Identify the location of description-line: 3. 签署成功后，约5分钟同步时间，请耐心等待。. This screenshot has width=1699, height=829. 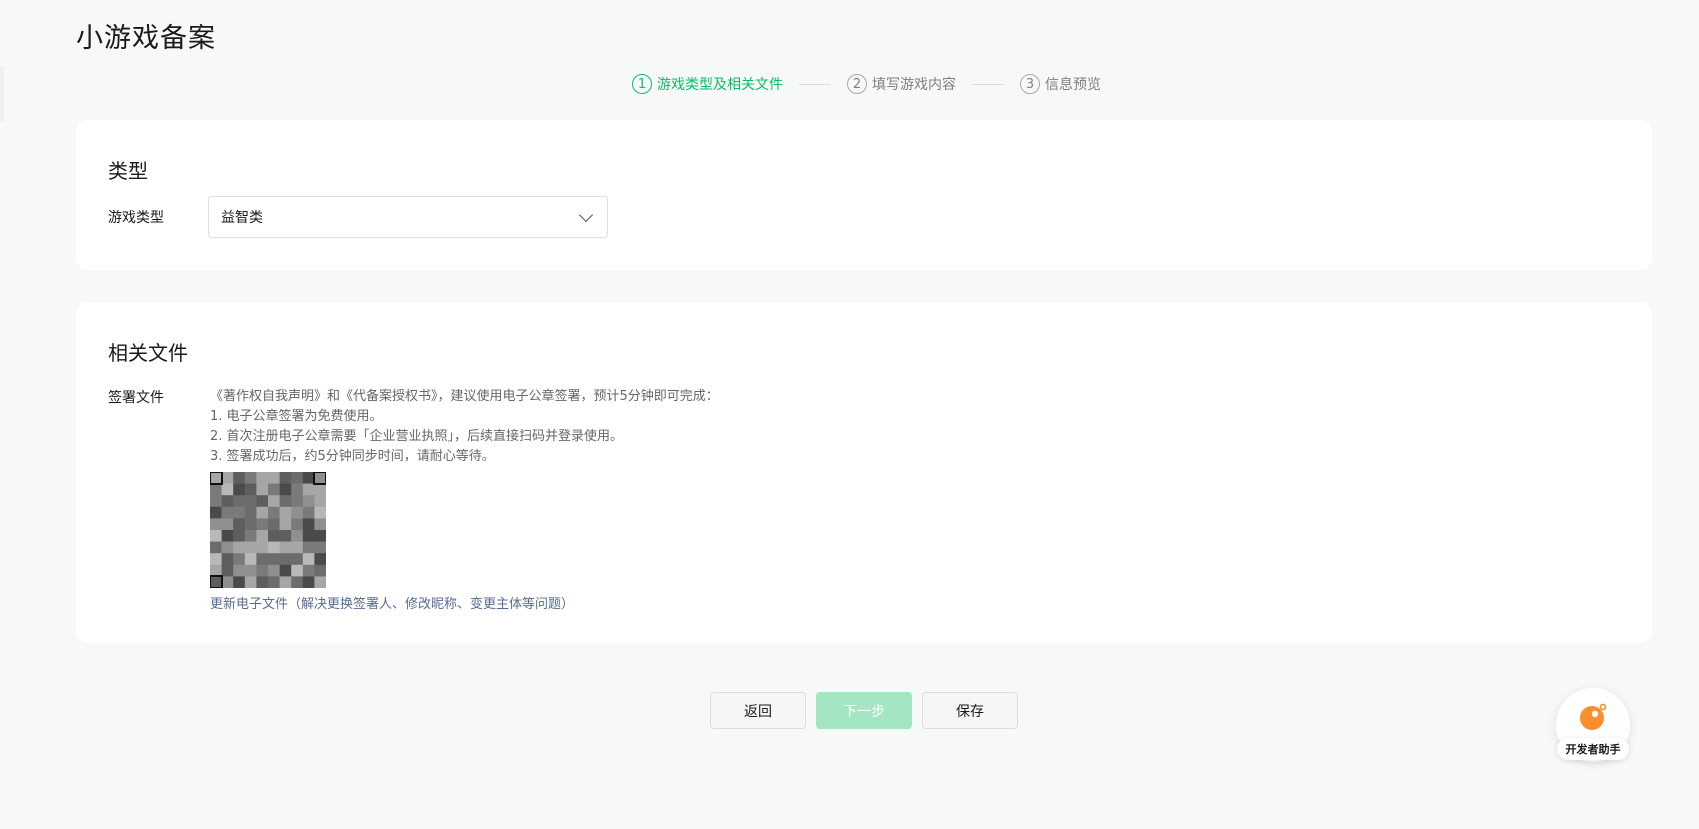
(352, 456).